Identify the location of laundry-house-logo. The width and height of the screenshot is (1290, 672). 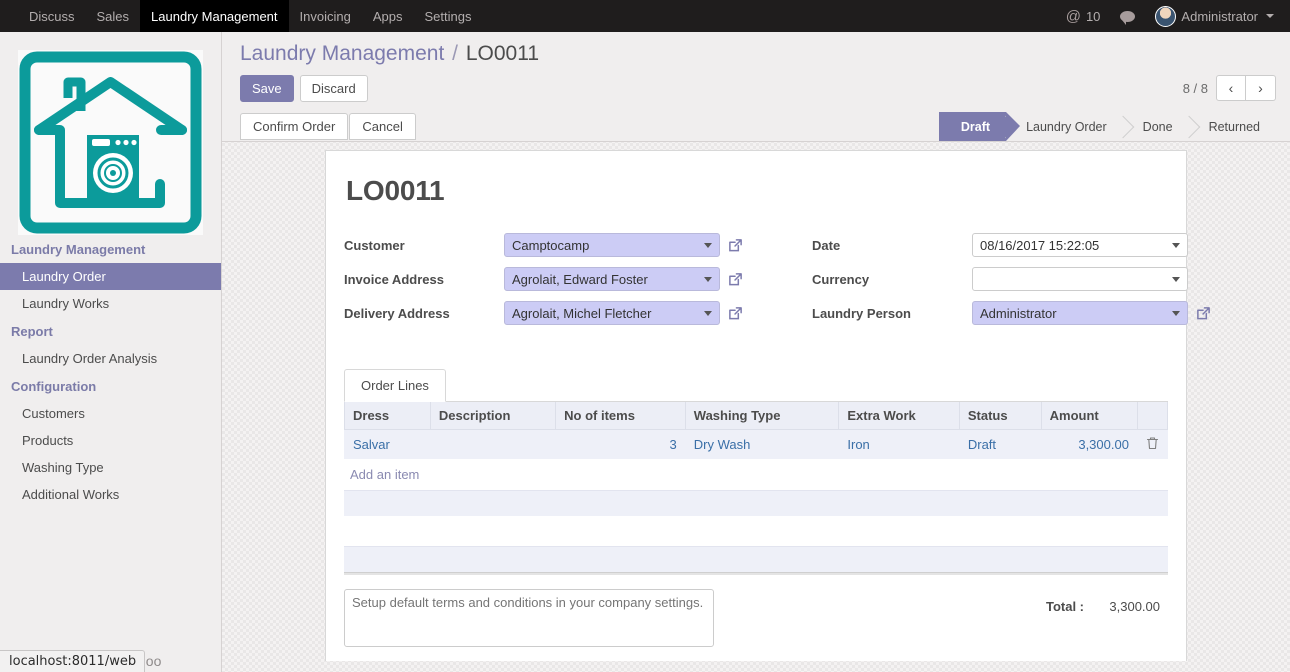
(110, 142).